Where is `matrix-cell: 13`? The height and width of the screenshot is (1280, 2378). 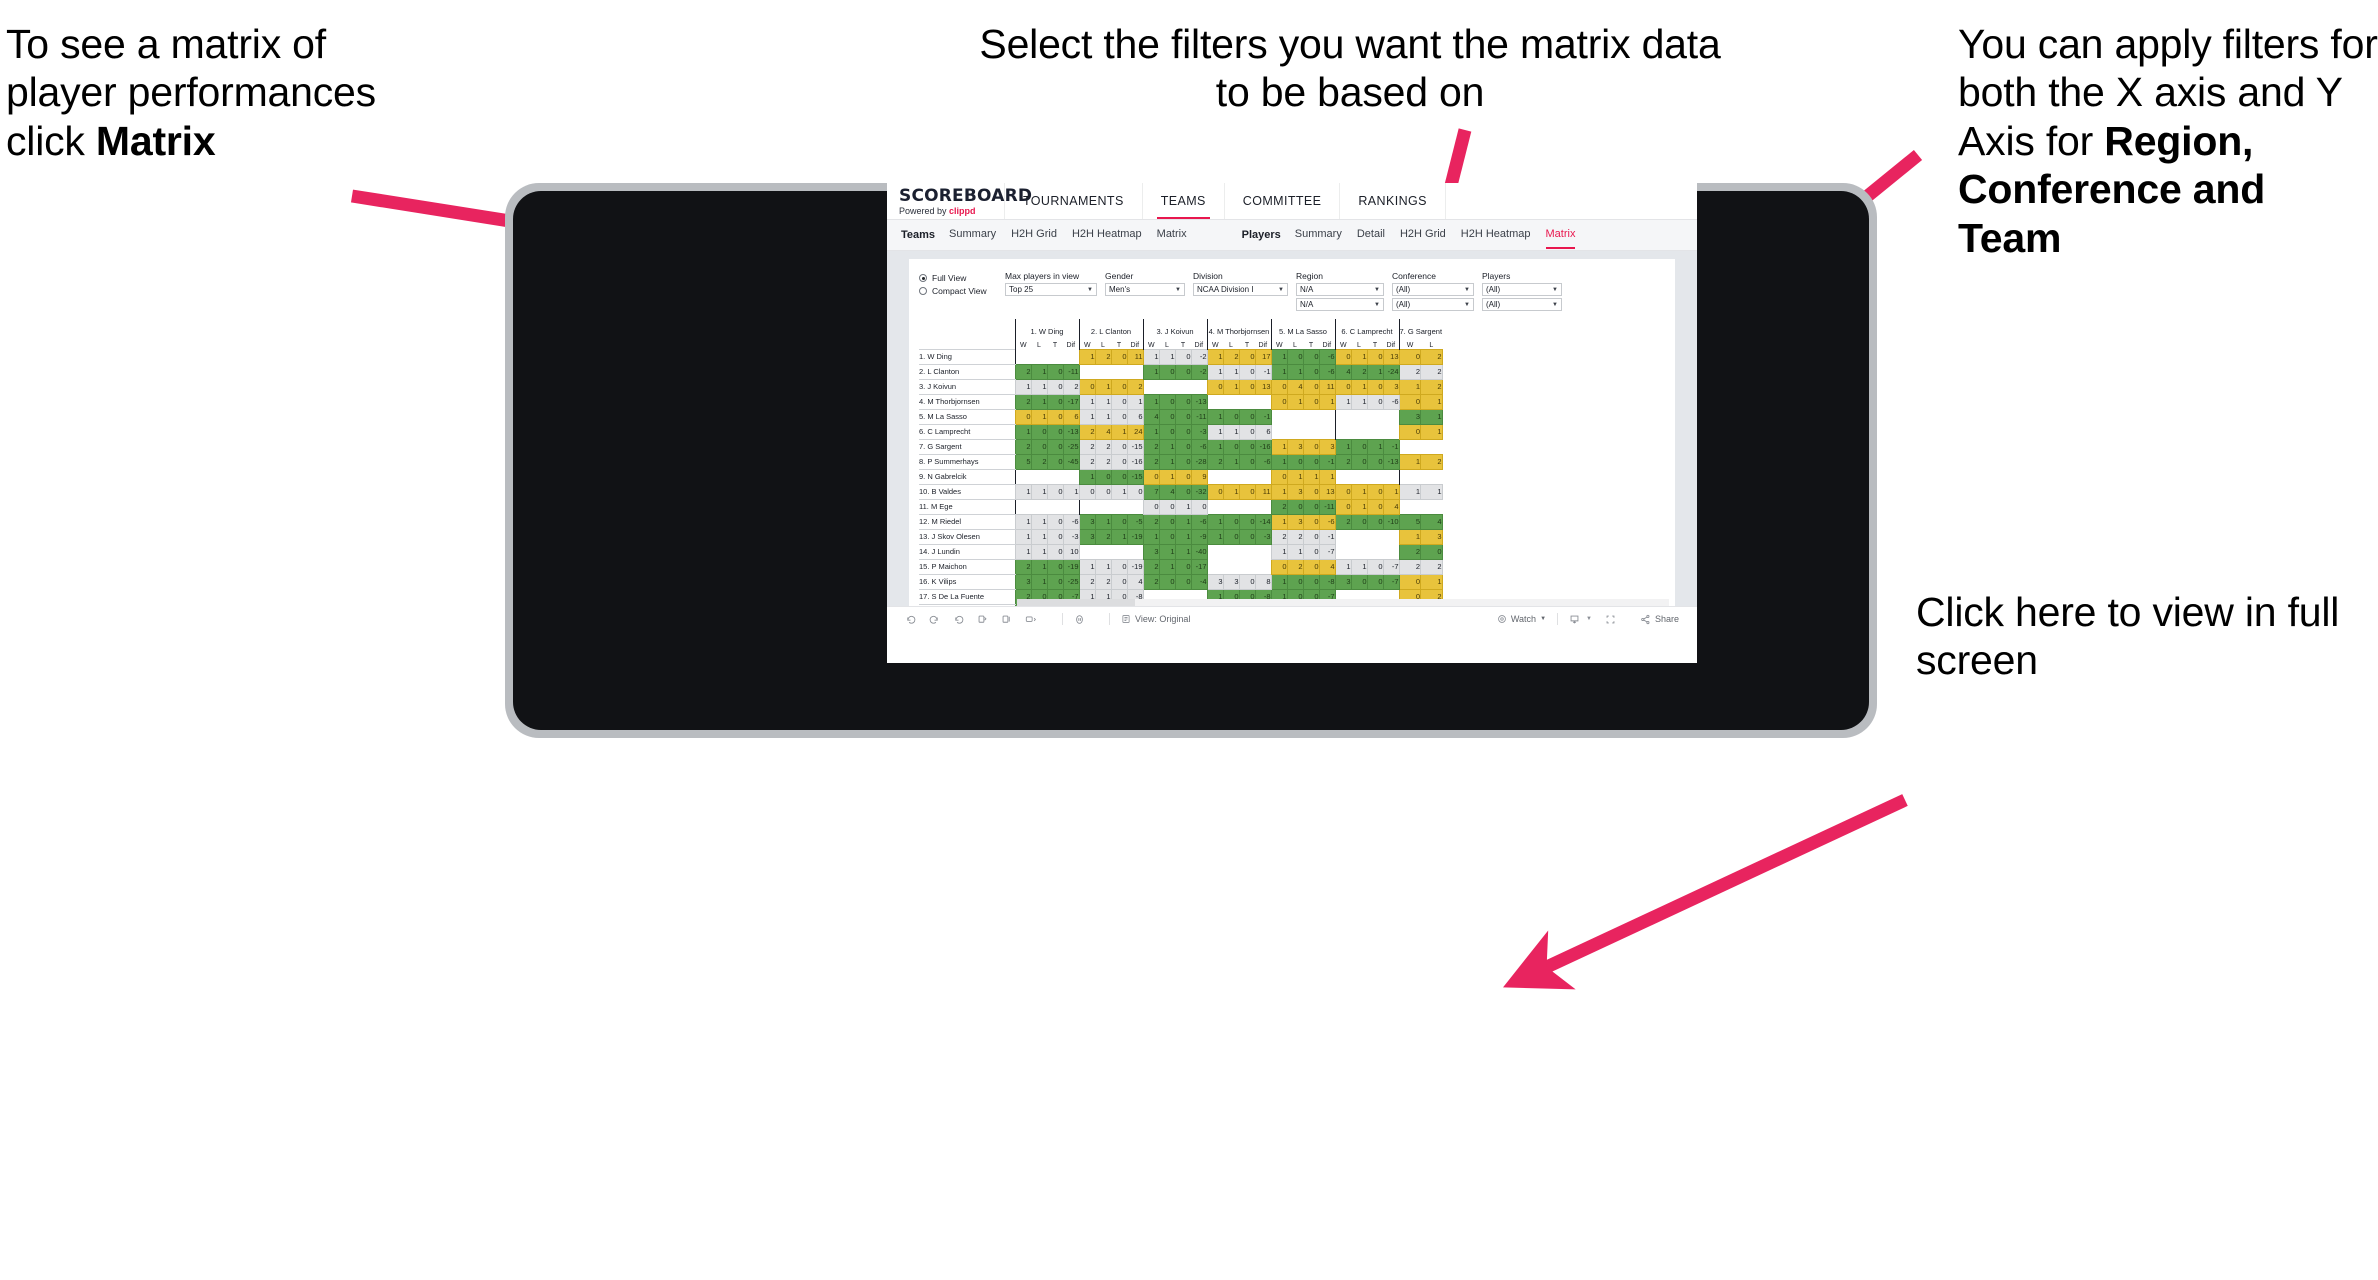
matrix-cell: 13 is located at coordinates (1263, 386).